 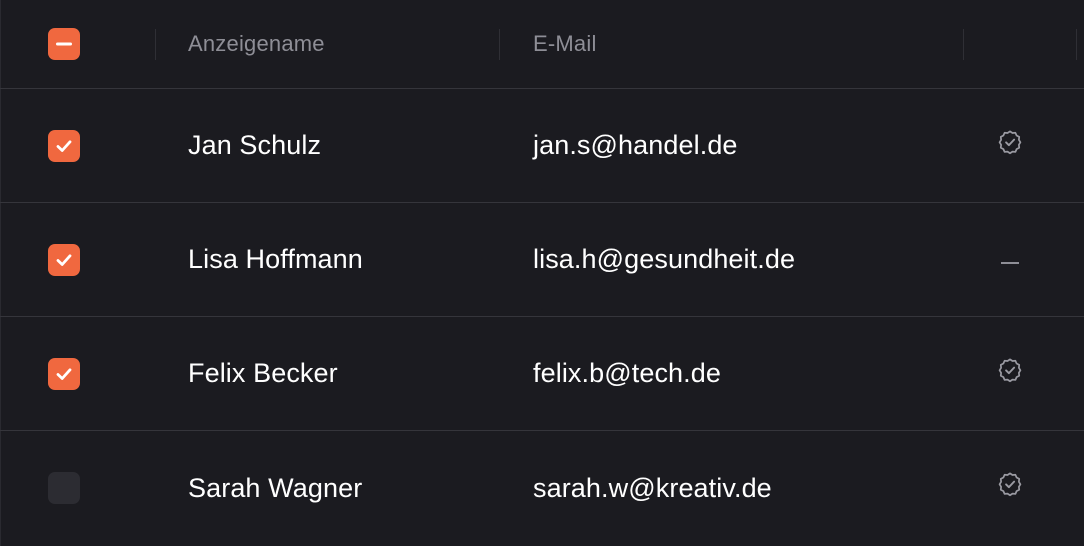 I want to click on minus-icon, so click(x=64, y=44).